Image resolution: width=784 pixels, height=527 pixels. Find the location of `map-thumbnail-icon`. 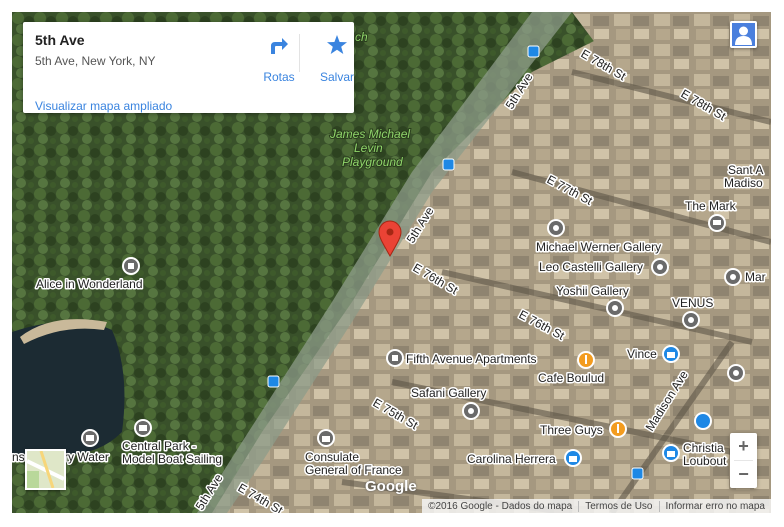

map-thumbnail-icon is located at coordinates (45, 469).